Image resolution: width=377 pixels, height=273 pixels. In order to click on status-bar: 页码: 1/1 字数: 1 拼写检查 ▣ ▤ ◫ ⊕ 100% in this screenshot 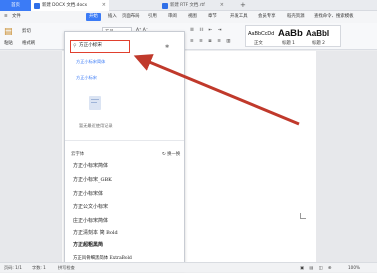, I will do `click(188, 267)`.